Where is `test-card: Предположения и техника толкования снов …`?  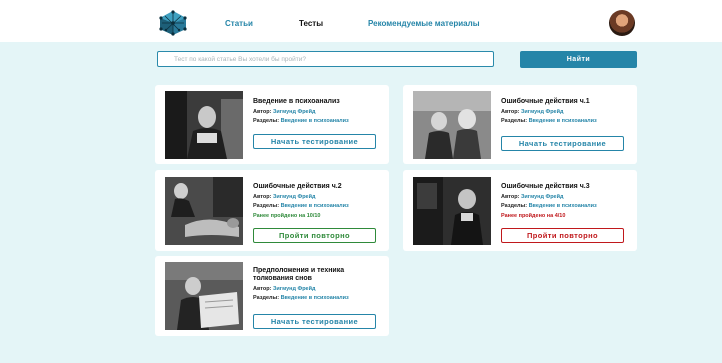
test-card: Предположения и техника толкования снов … is located at coordinates (272, 296).